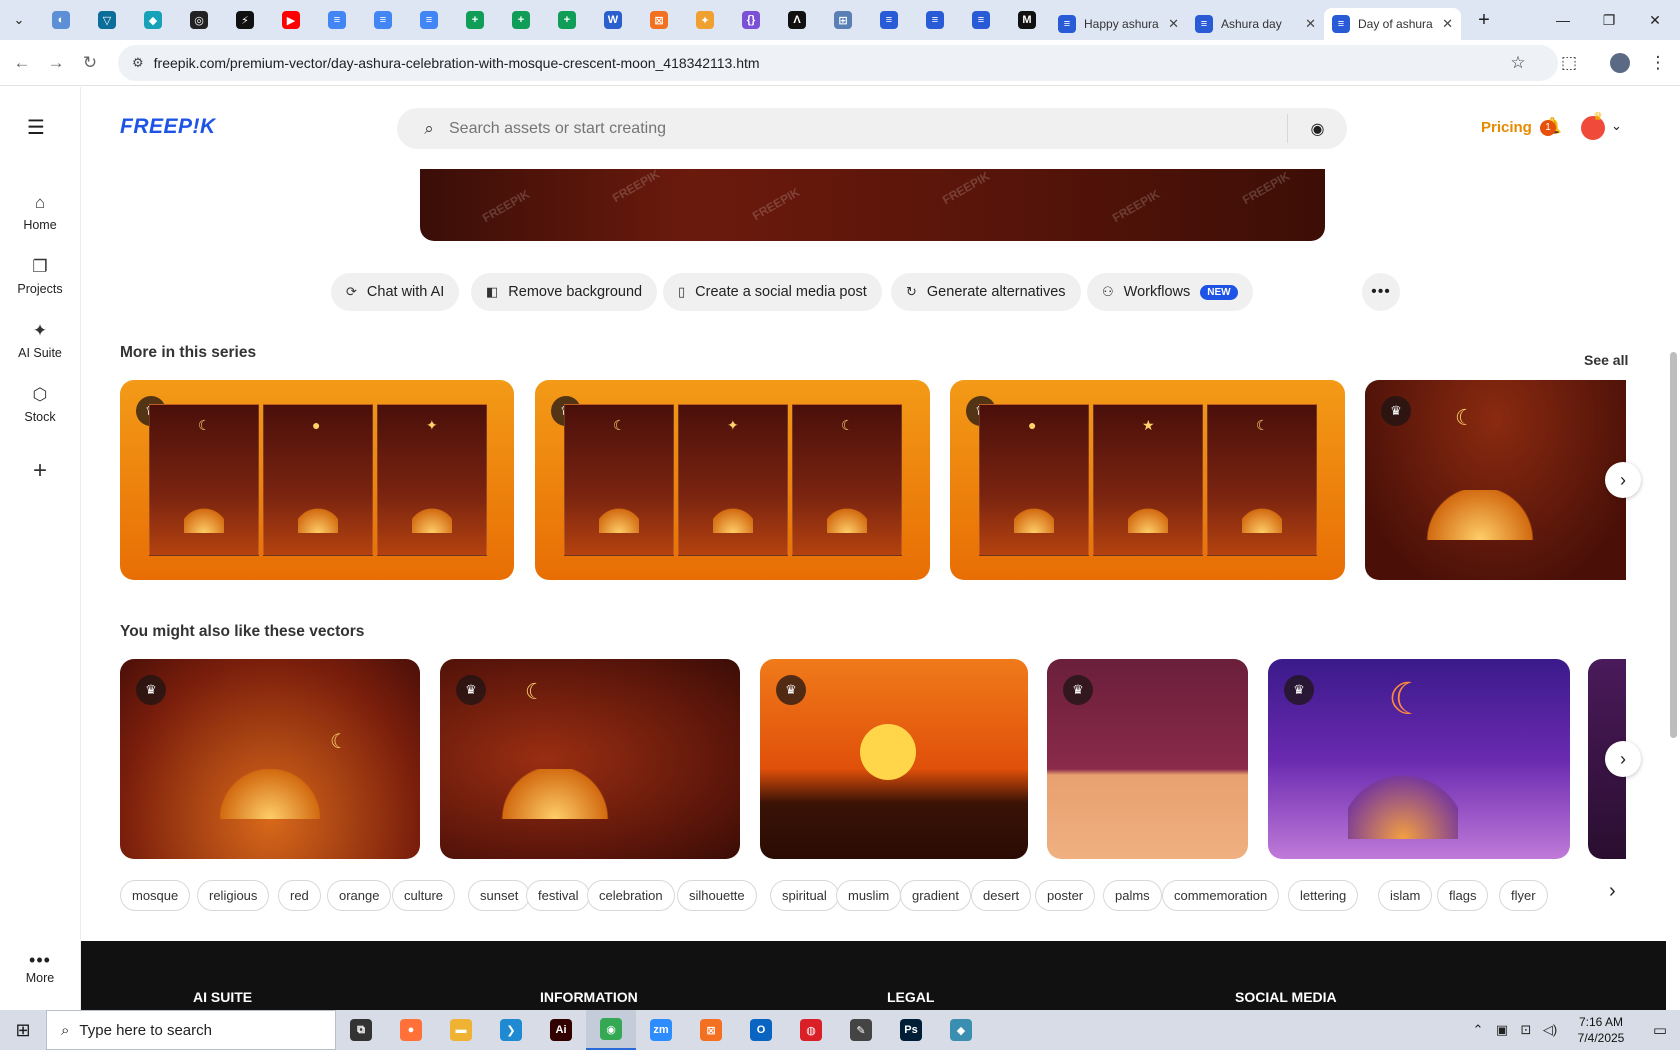  I want to click on tab-generic-7: {}, so click(751, 20).